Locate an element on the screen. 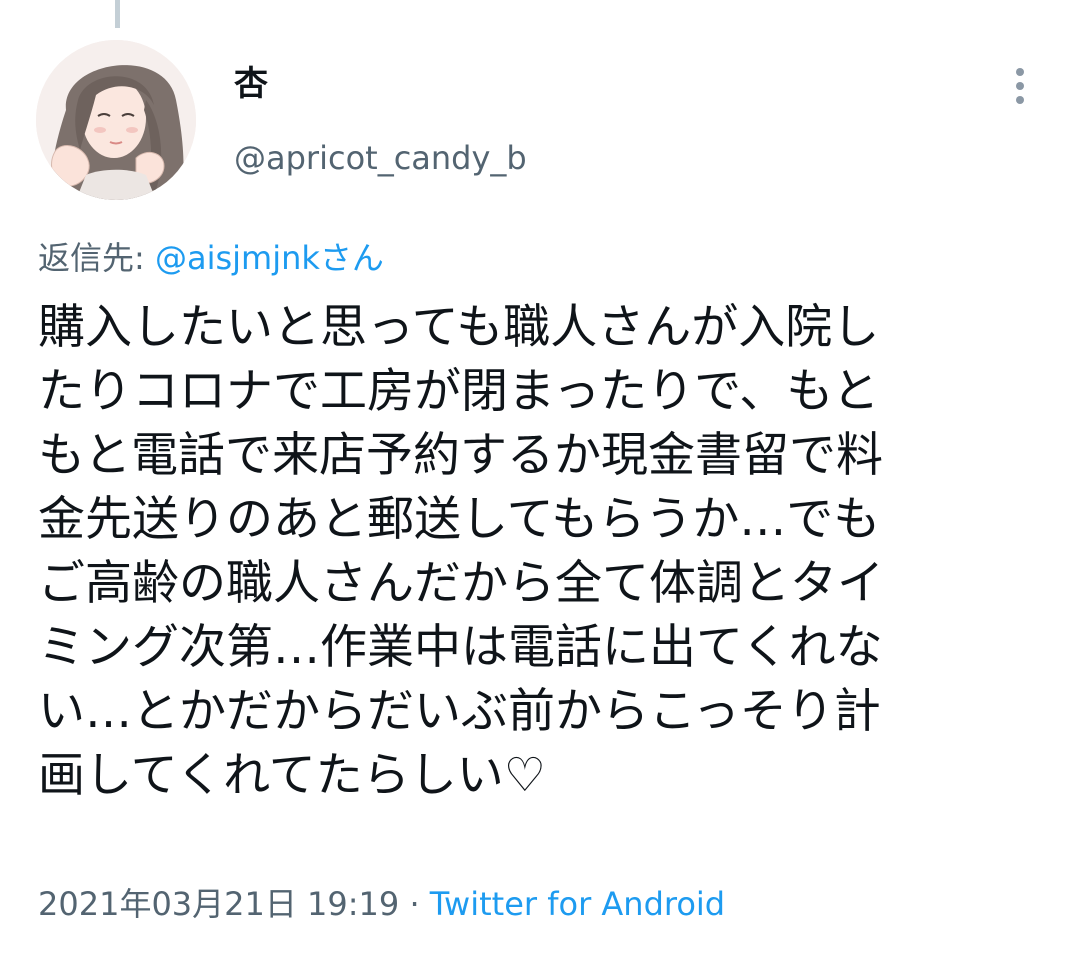 This screenshot has height=956, width=1080. tweet-text-line: い…とかだからだいぶ前からこっそり計 is located at coordinates (459, 711).